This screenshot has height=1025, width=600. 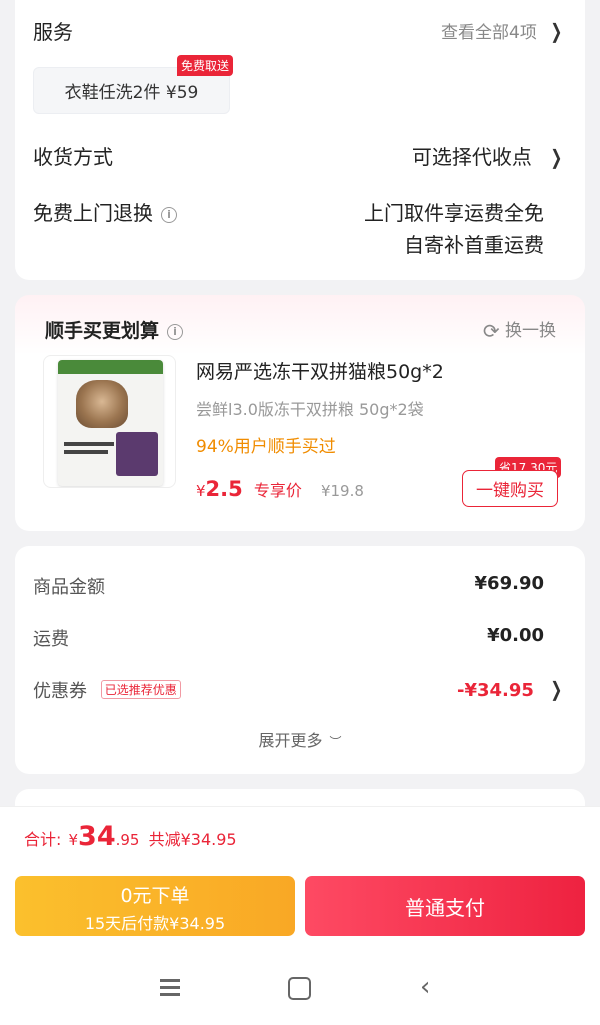 What do you see at coordinates (60, 691) in the screenshot?
I see `coupon-label: 优惠券` at bounding box center [60, 691].